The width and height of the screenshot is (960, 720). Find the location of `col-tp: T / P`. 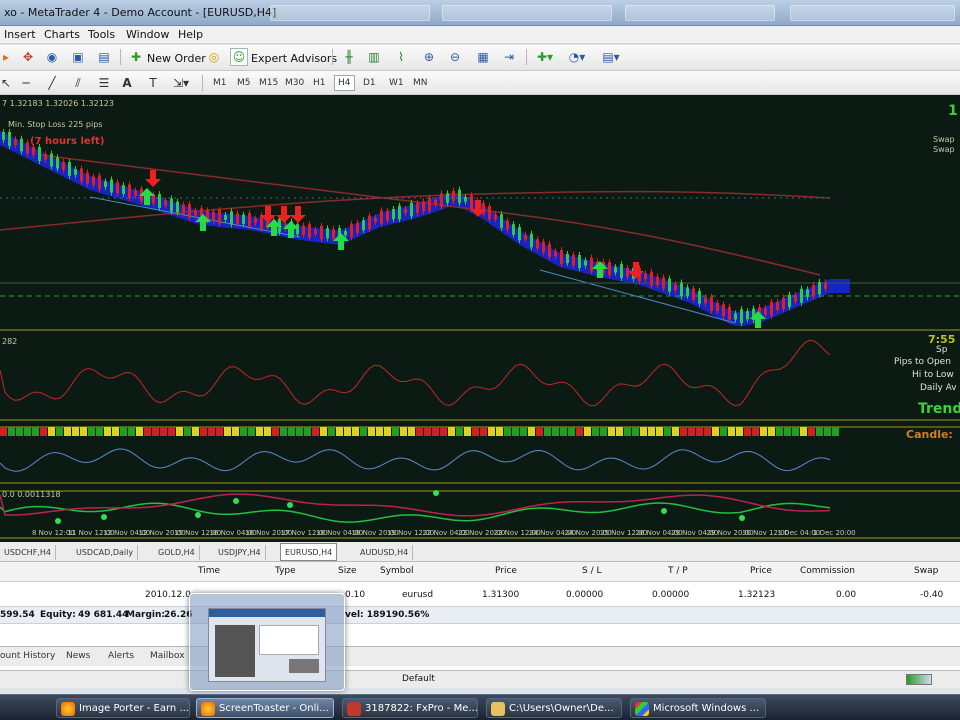

col-tp: T / P is located at coordinates (678, 571).